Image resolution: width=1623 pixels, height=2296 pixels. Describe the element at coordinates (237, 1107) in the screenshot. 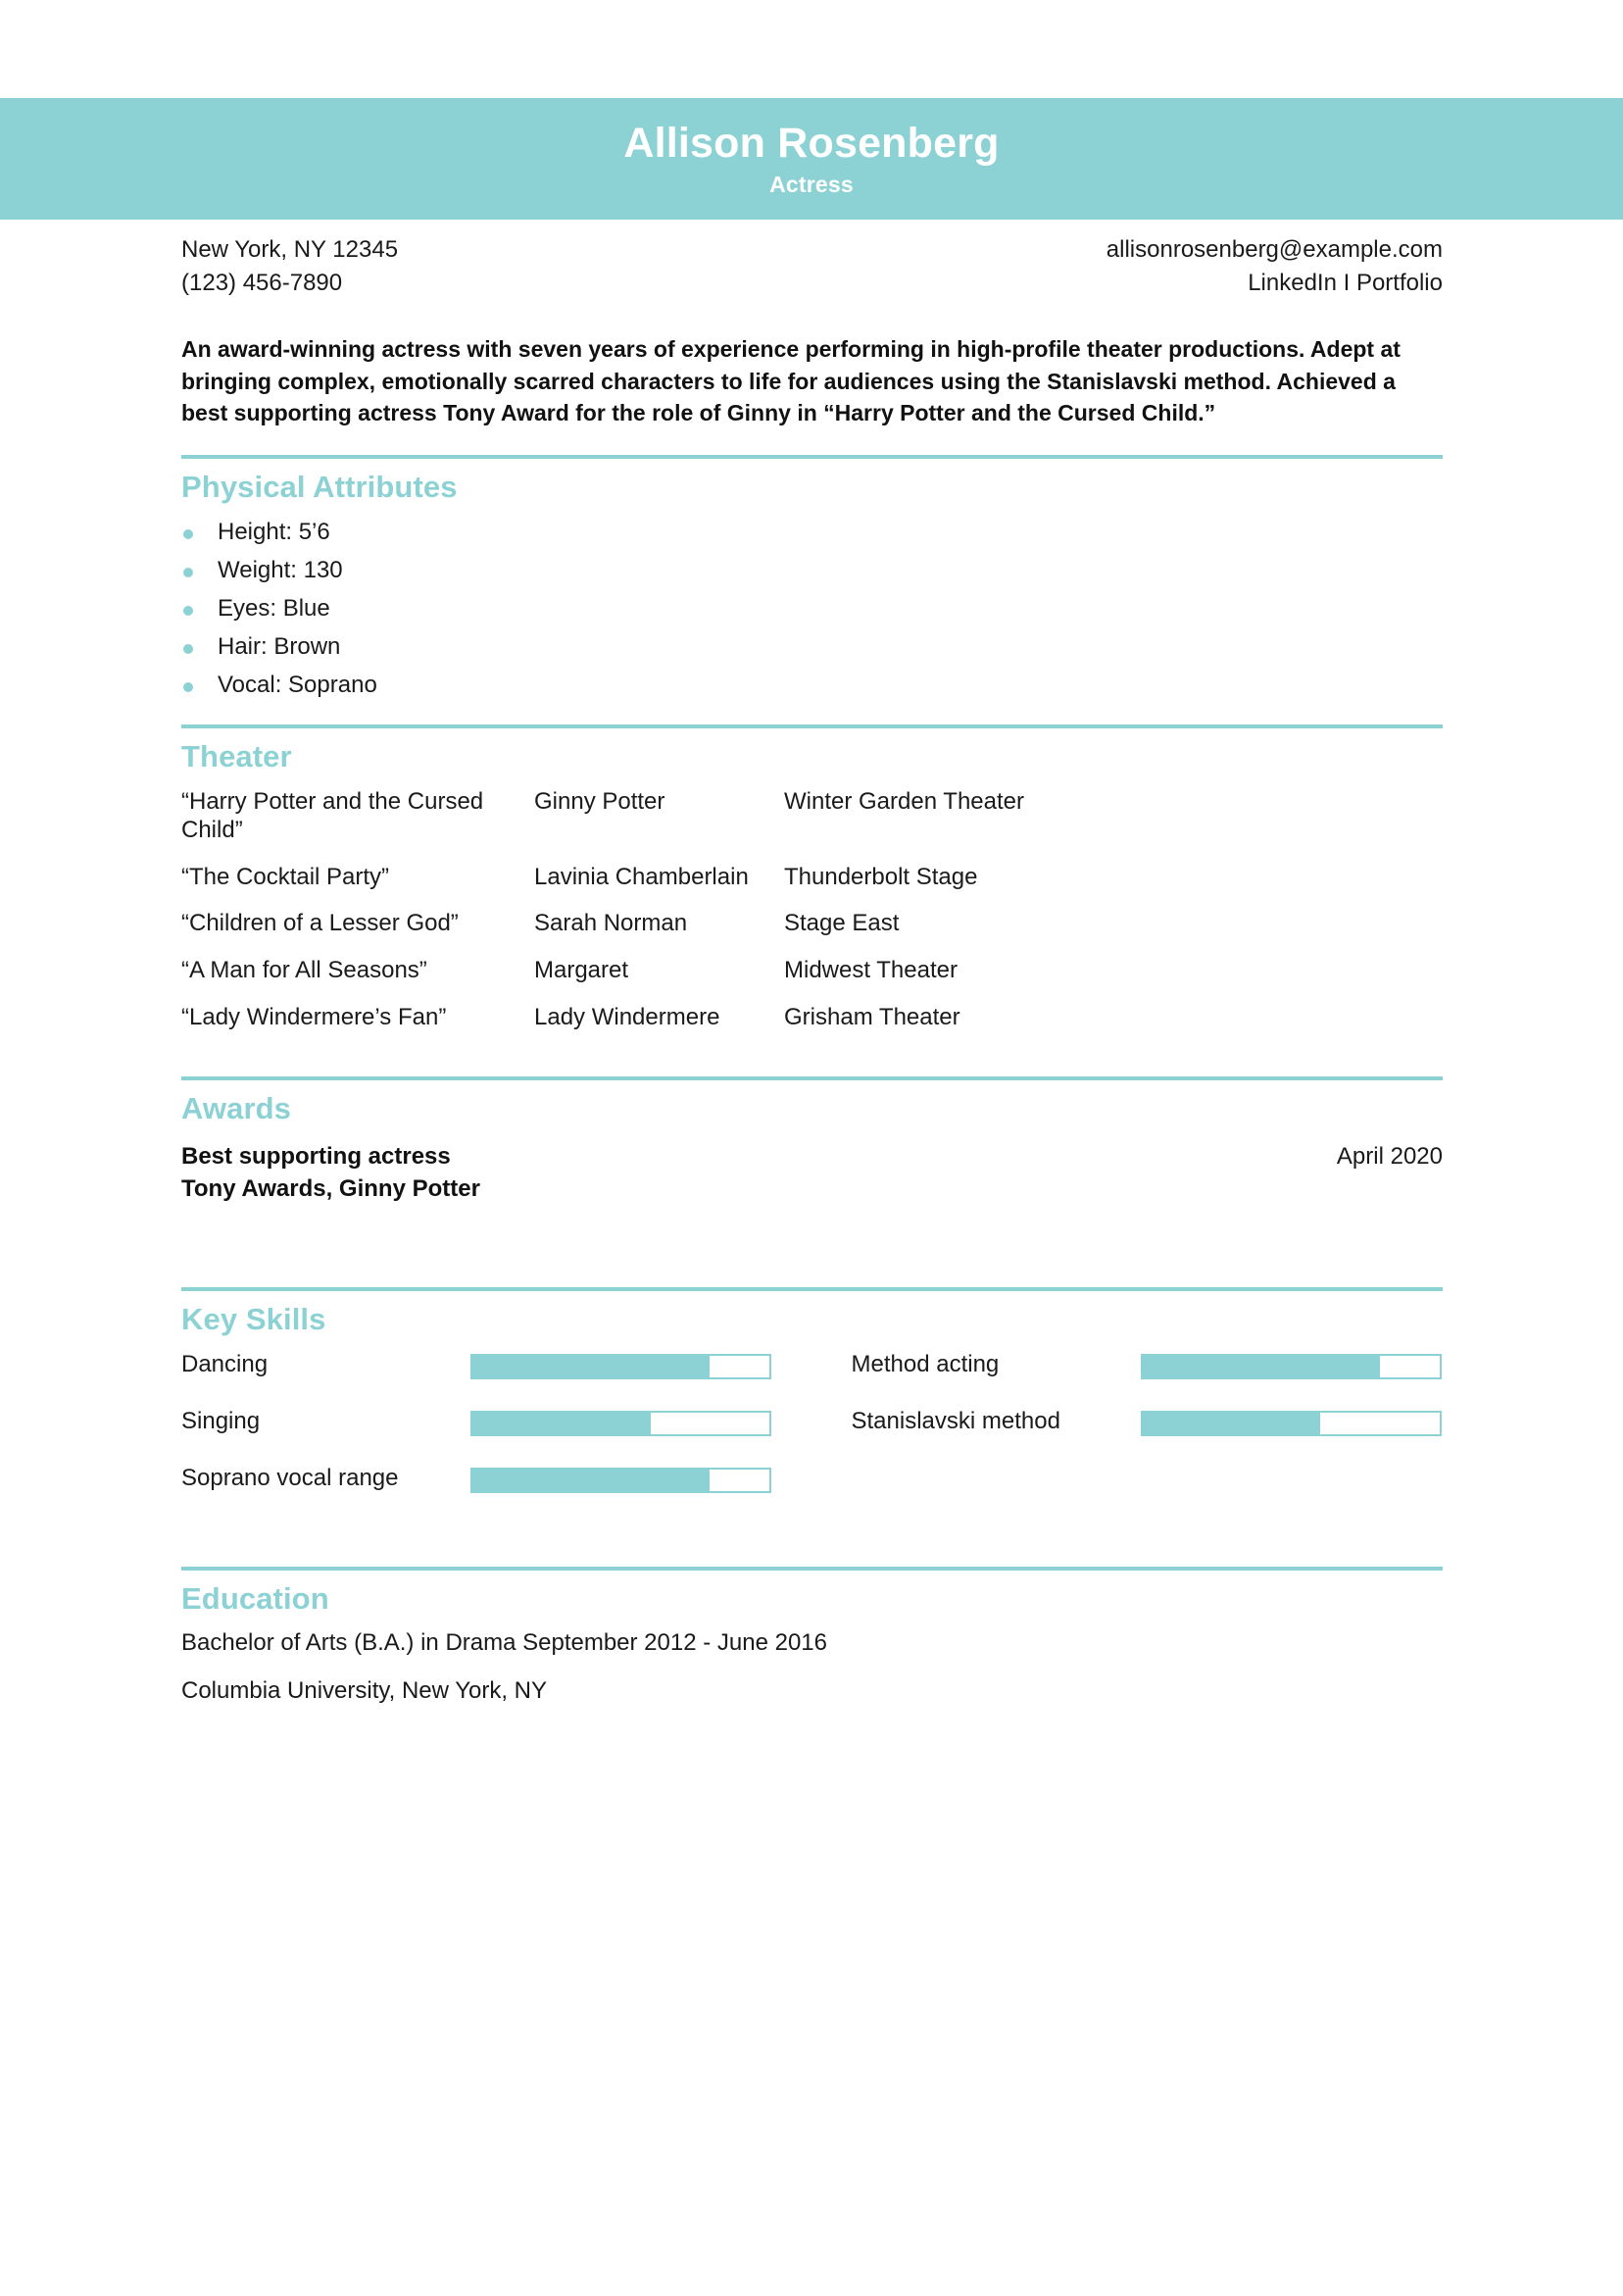

I see `section-title-awards: Awards` at that location.